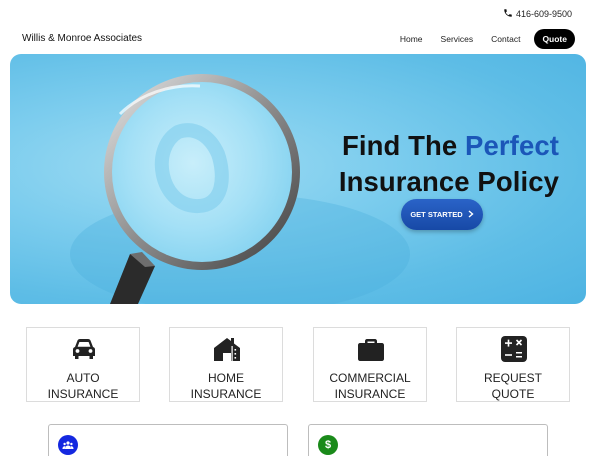 The height and width of the screenshot is (456, 596). What do you see at coordinates (428, 440) in the screenshot?
I see `info-panel-pricing: $` at bounding box center [428, 440].